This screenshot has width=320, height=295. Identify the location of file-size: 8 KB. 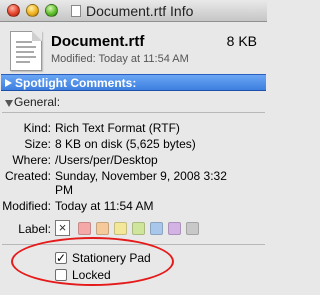
(241, 41).